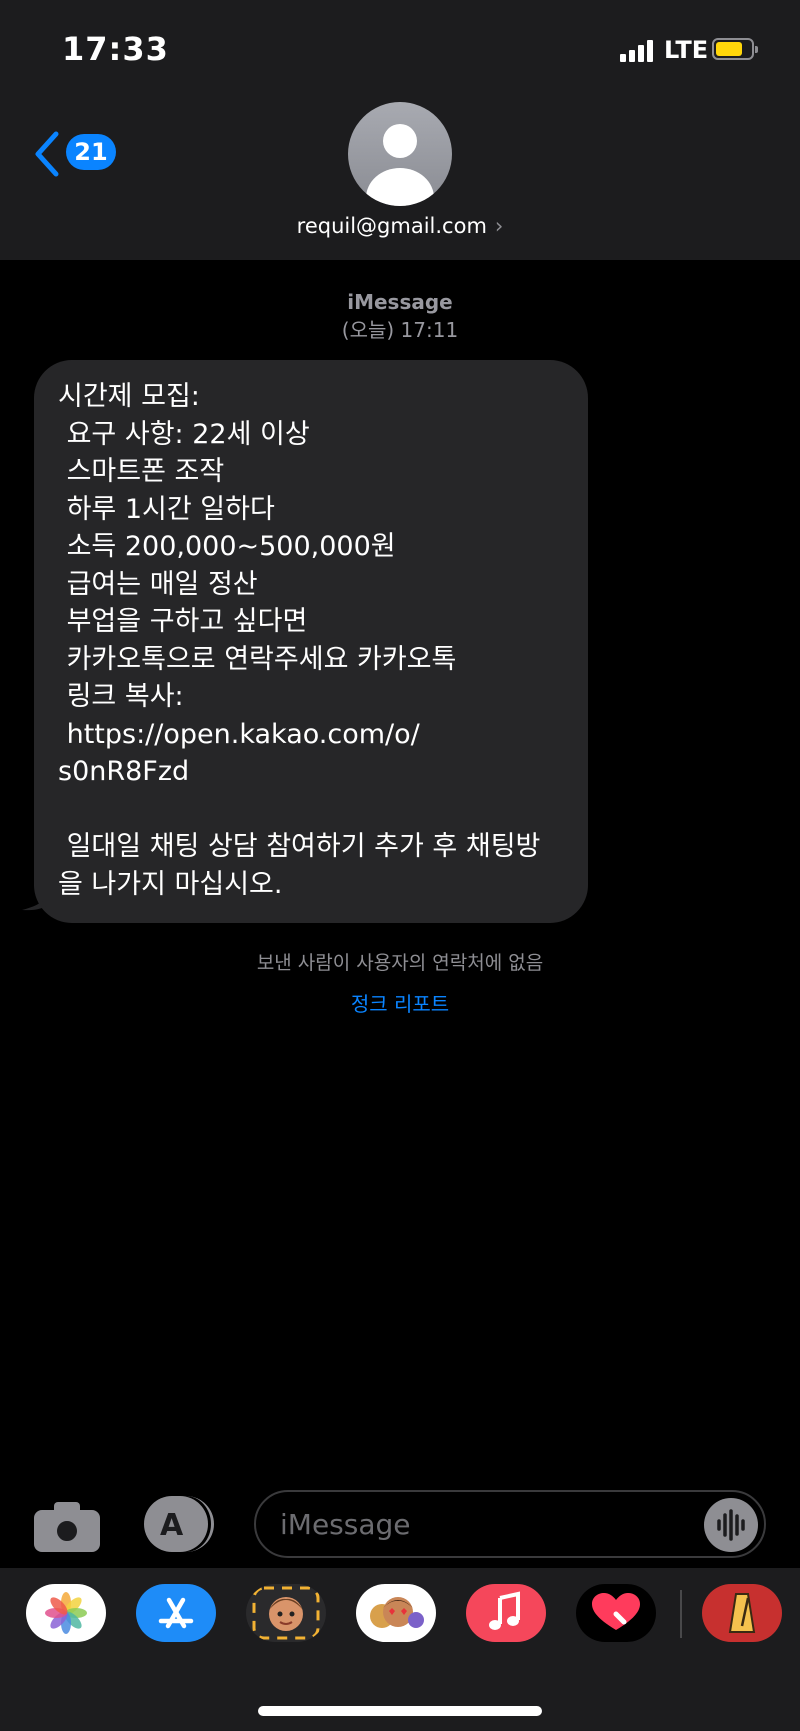 The width and height of the screenshot is (800, 1731). I want to click on camera-button, so click(67, 1526).